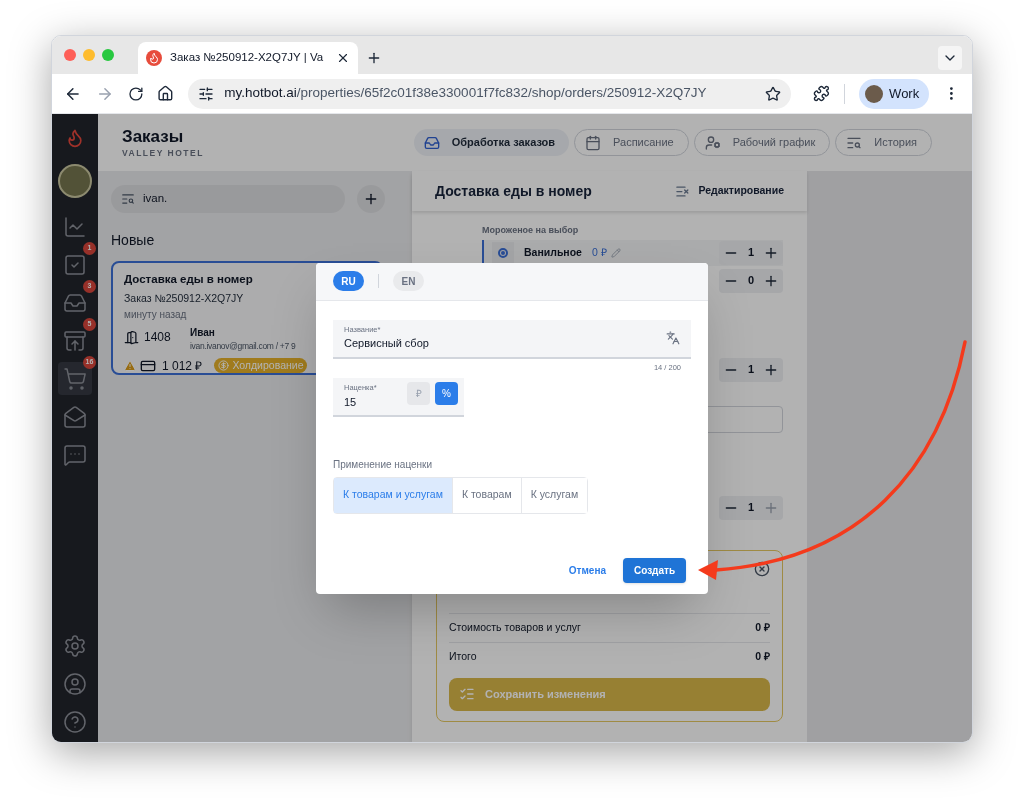 Image resolution: width=1024 pixels, height=811 pixels. Describe the element at coordinates (128, 199) in the screenshot. I see `search-icon` at that location.